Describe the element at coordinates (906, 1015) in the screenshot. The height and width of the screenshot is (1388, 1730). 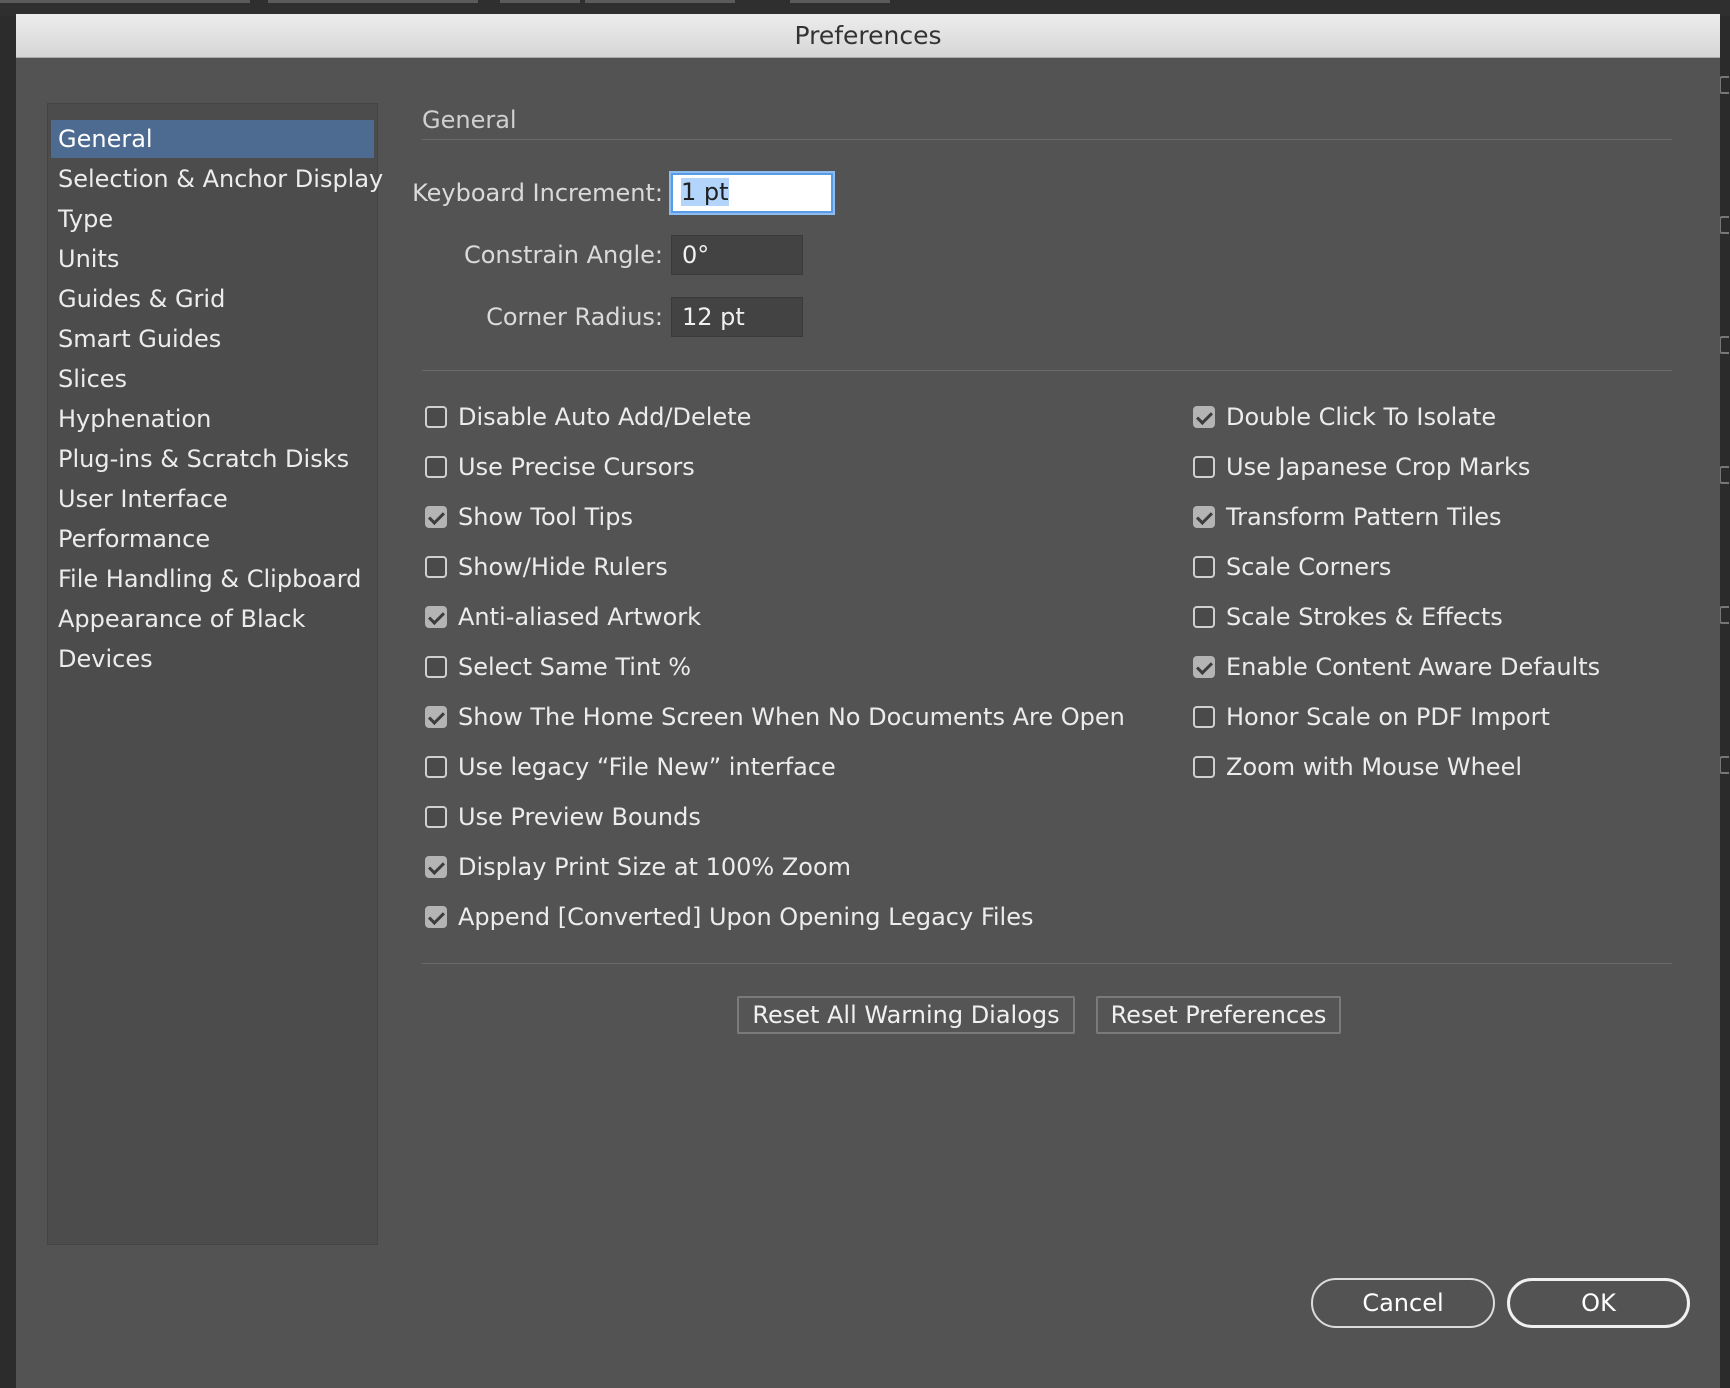
I see `reset-warning-dialogs-button: Reset All Warning Dialogs` at that location.